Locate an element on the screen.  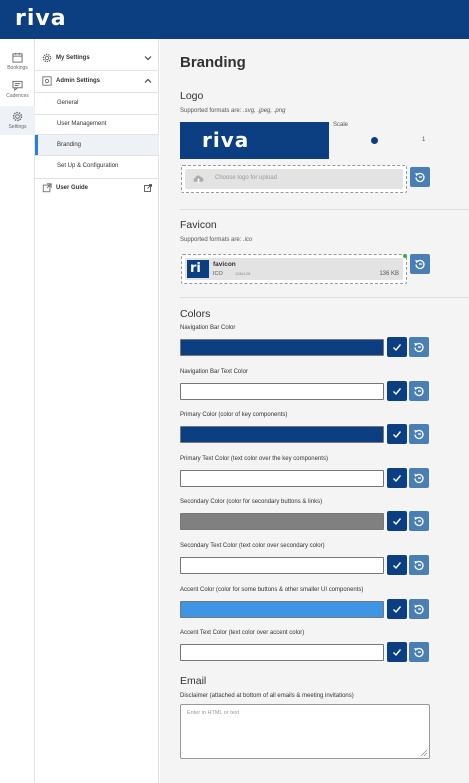
document-link-icon is located at coordinates (47, 188).